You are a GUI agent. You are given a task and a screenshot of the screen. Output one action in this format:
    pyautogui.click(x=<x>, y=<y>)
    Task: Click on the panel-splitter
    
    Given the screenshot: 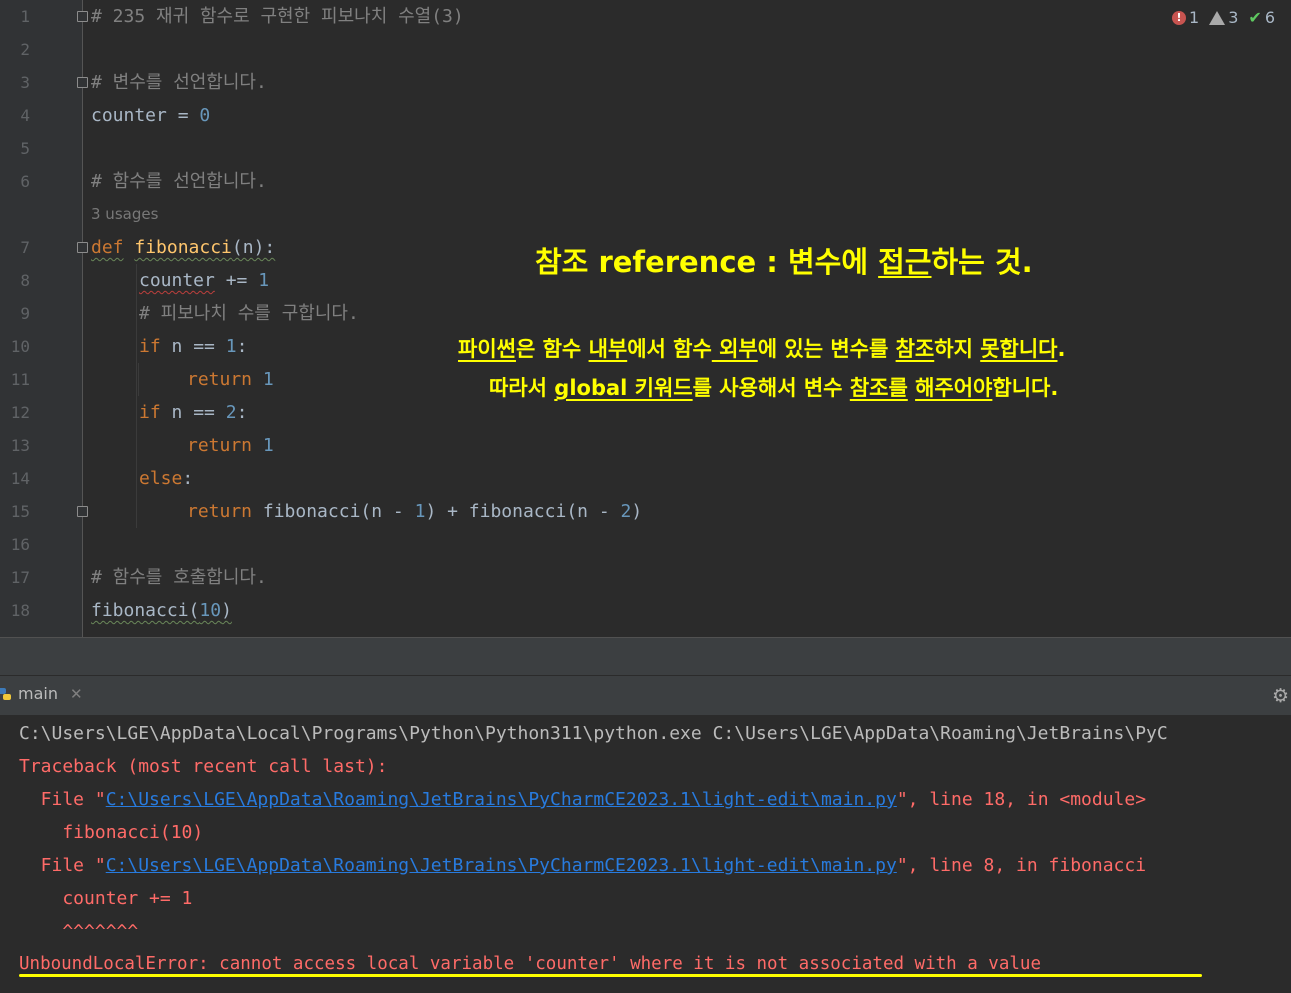 What is the action you would take?
    pyautogui.click(x=645, y=656)
    